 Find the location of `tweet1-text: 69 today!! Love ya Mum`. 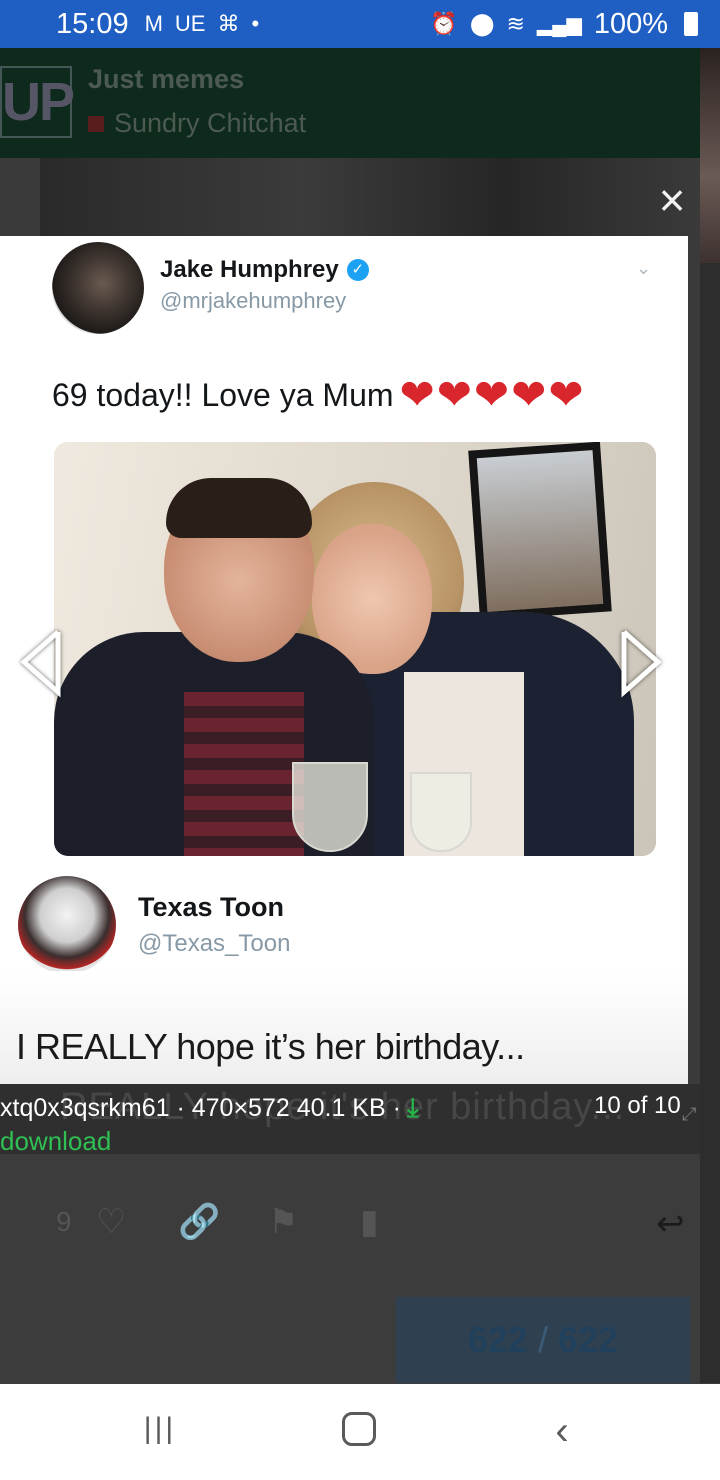

tweet1-text: 69 today!! Love ya Mum is located at coordinates (223, 394).